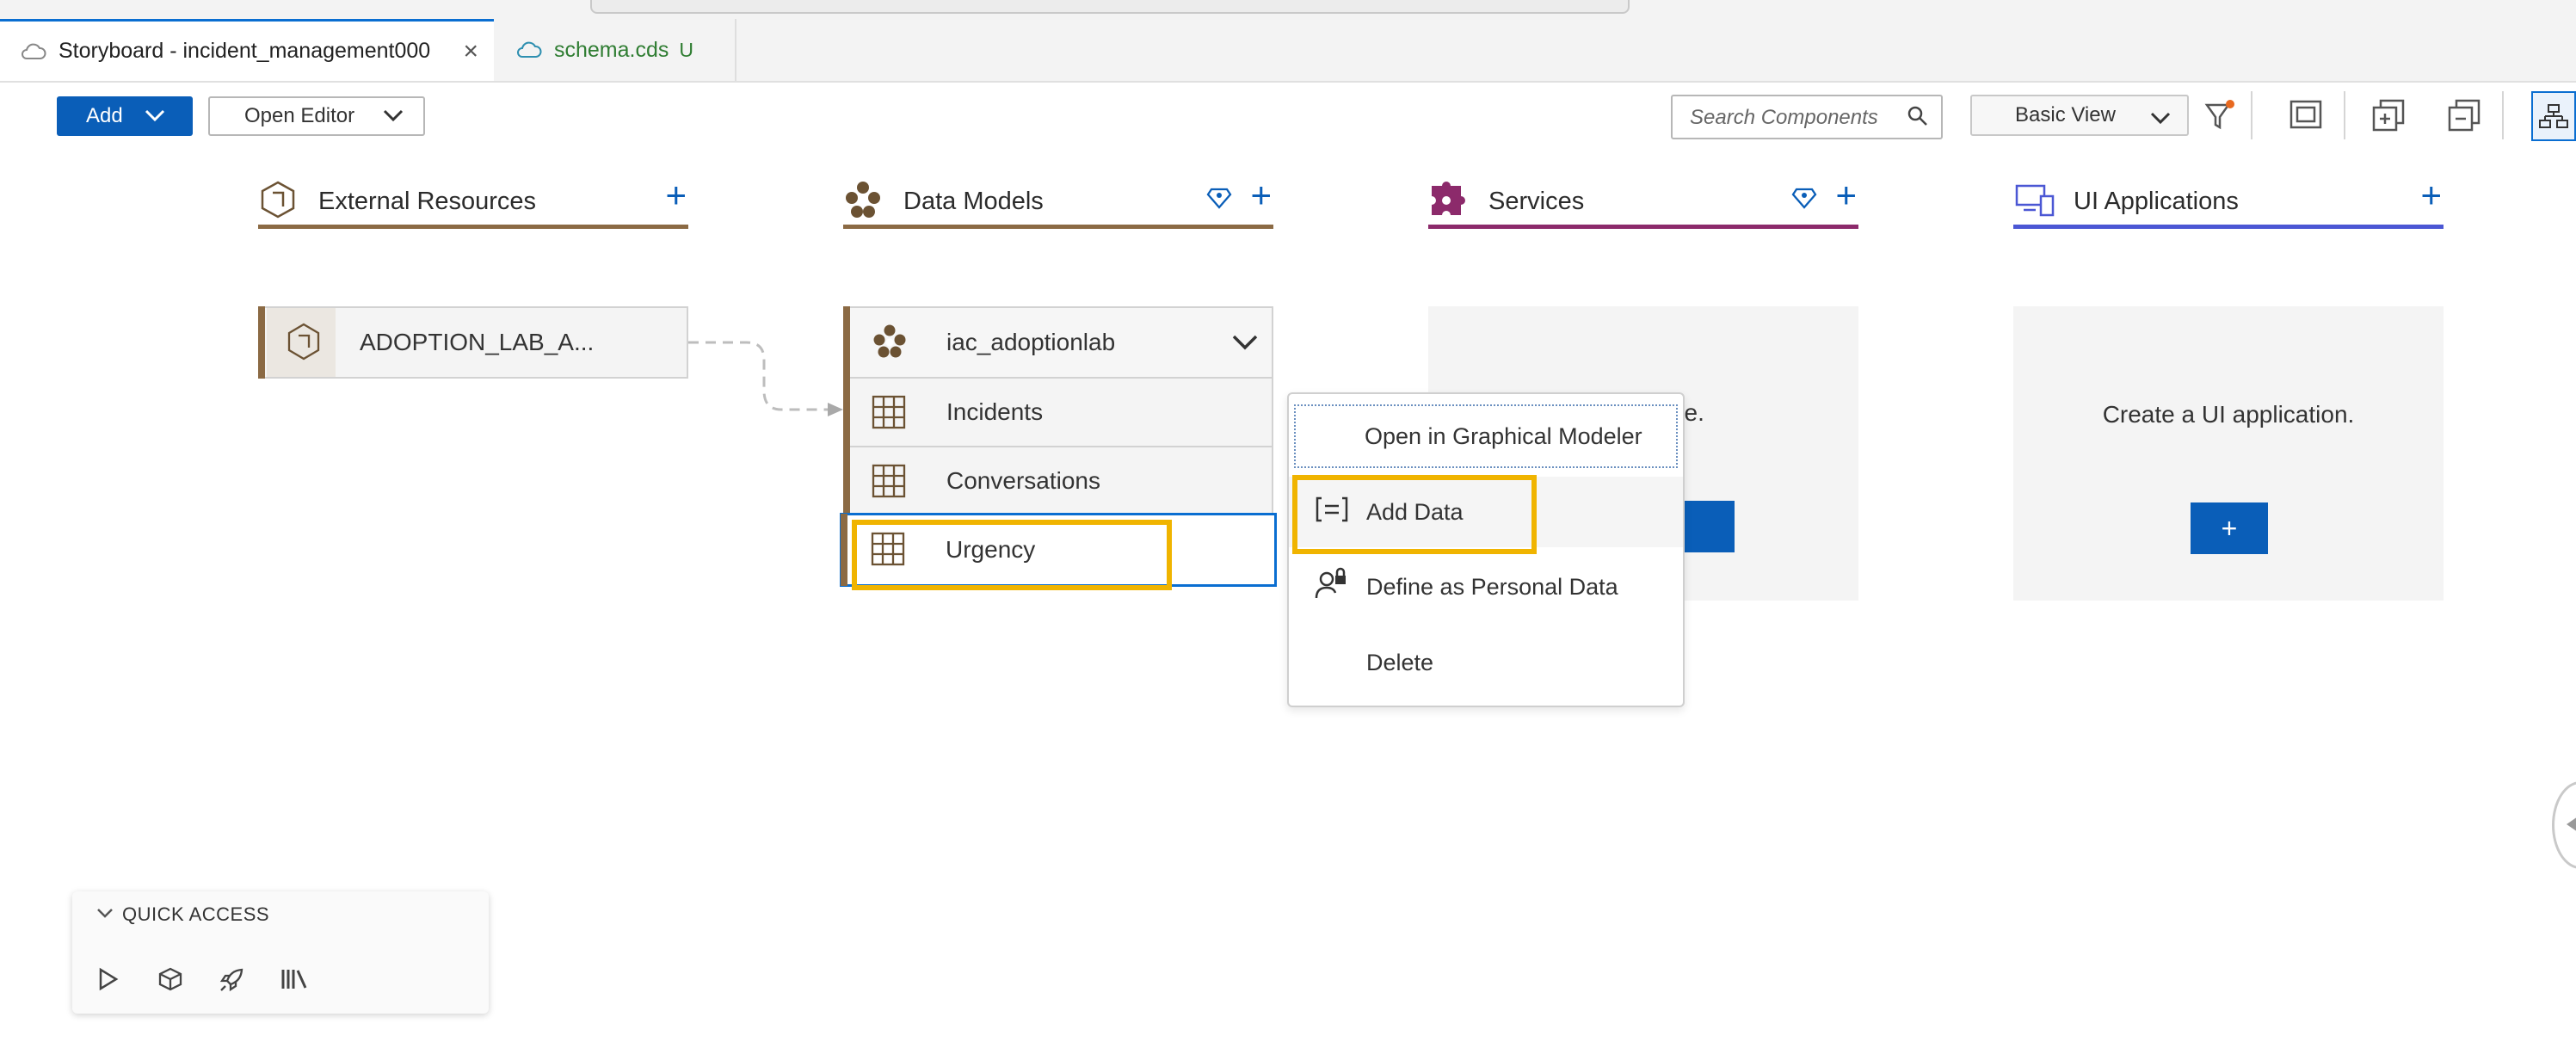 This screenshot has height=1048, width=2576. I want to click on tab-label: Storyboard - incident_management000, so click(245, 51).